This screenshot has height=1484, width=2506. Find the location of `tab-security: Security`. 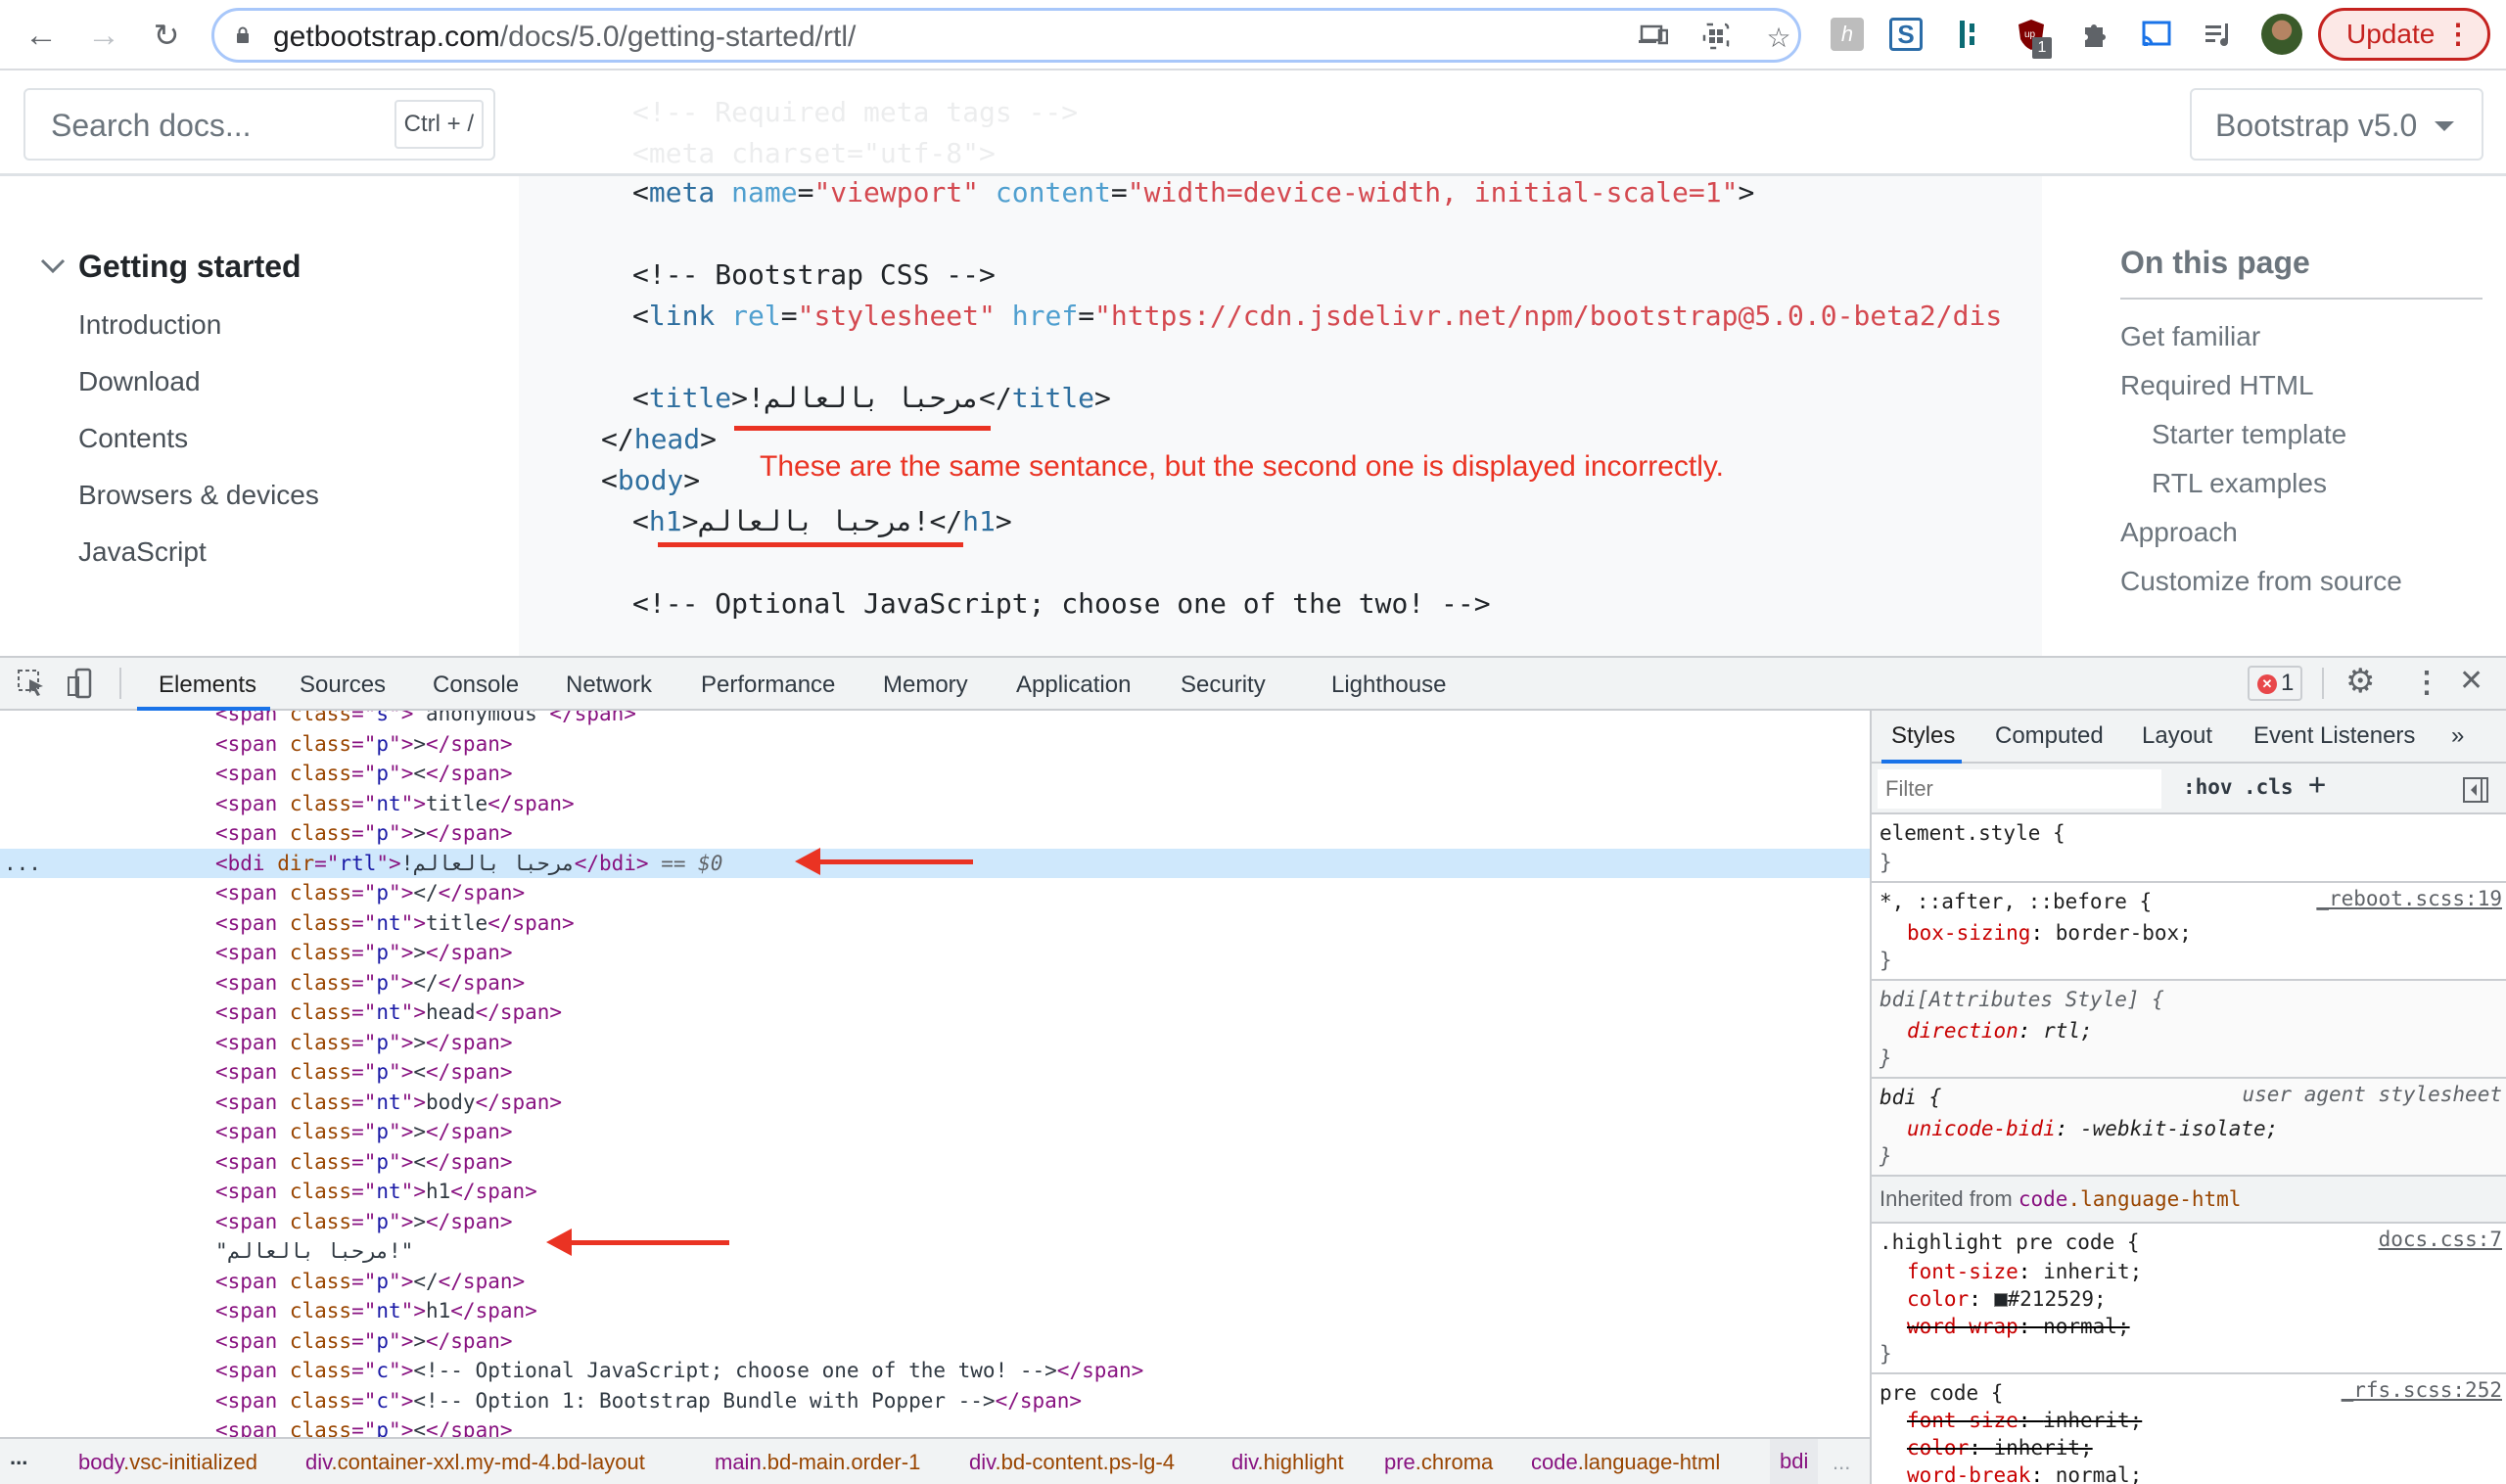

tab-security: Security is located at coordinates (1223, 685).